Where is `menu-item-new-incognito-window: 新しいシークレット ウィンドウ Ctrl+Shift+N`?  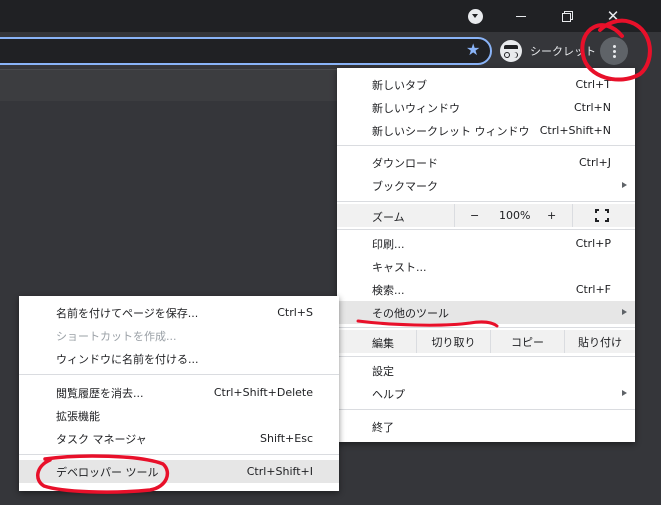 menu-item-new-incognito-window: 新しいシークレット ウィンドウ Ctrl+Shift+N is located at coordinates (486, 130).